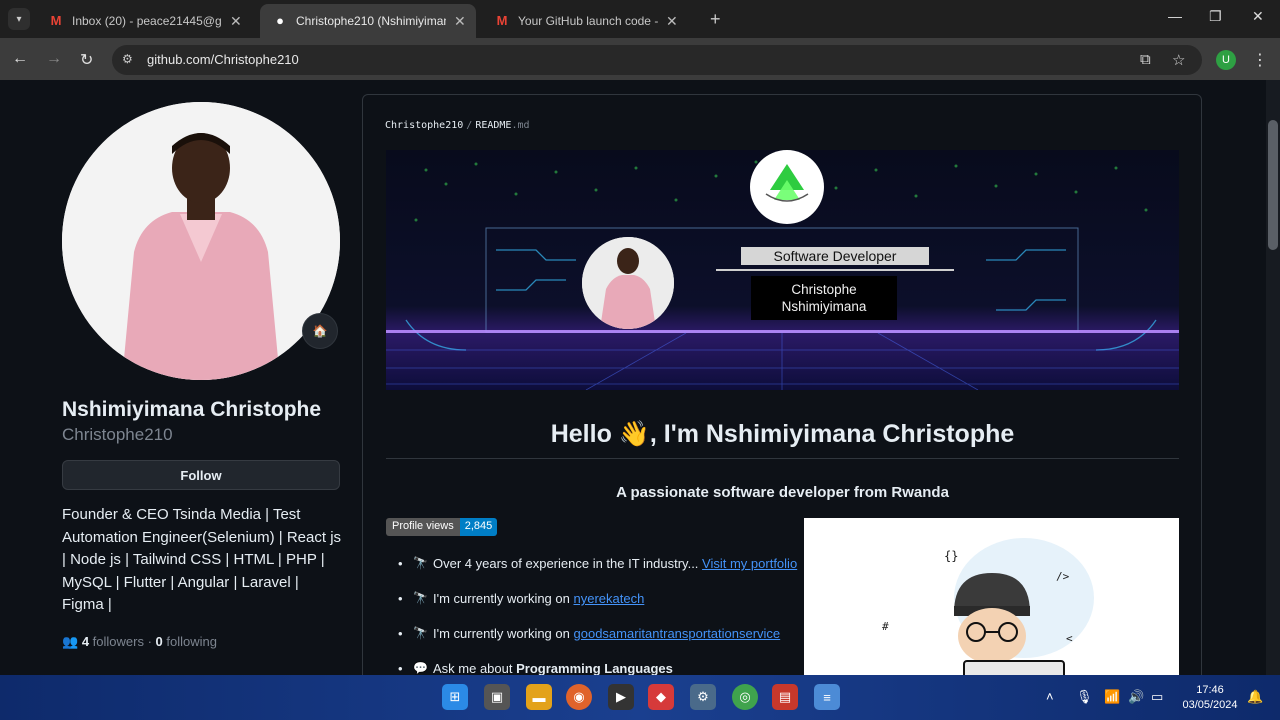  Describe the element at coordinates (749, 563) in the screenshot. I see `portfolio-link: Visit my portfolio` at that location.